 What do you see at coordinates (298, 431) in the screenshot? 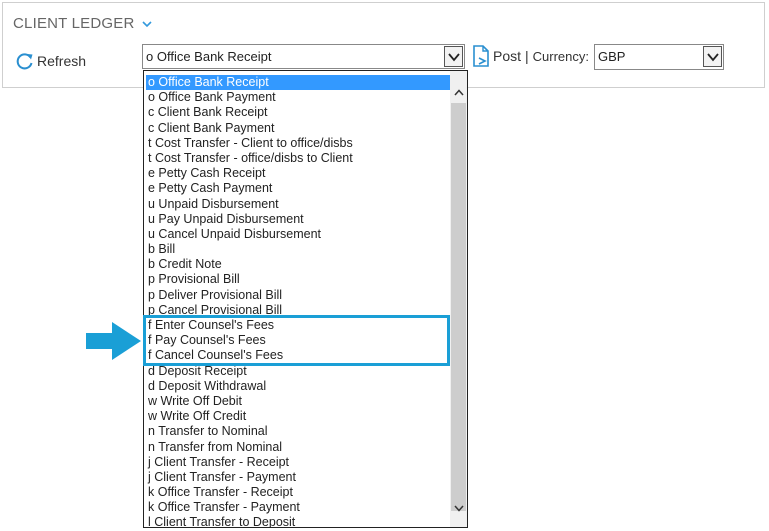
I see `dropdown-option: n Transfer to Nominal` at bounding box center [298, 431].